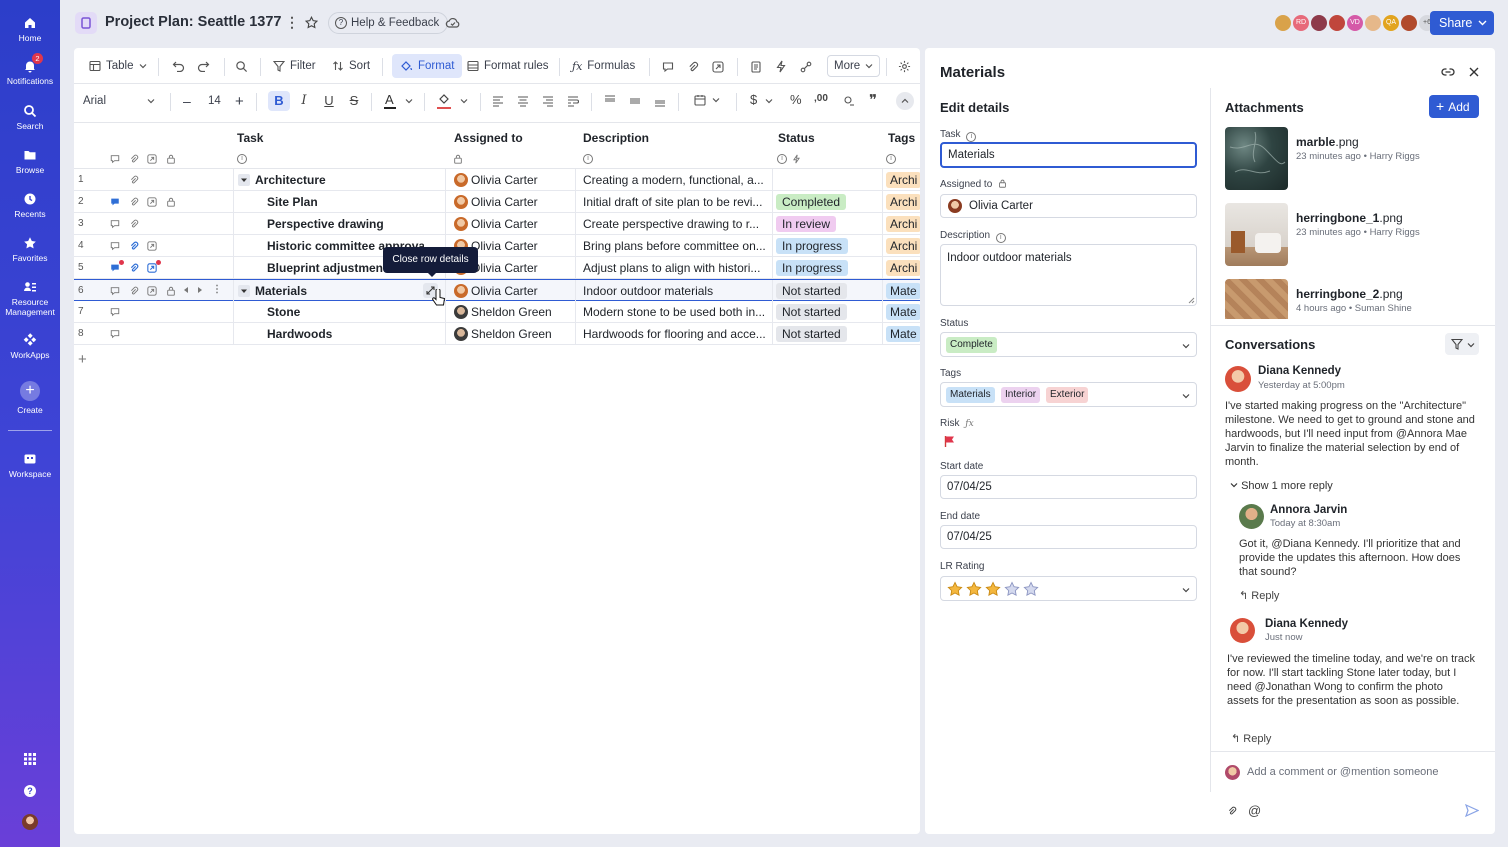 The image size is (1508, 847). I want to click on star-empty-icon, so click(1031, 589).